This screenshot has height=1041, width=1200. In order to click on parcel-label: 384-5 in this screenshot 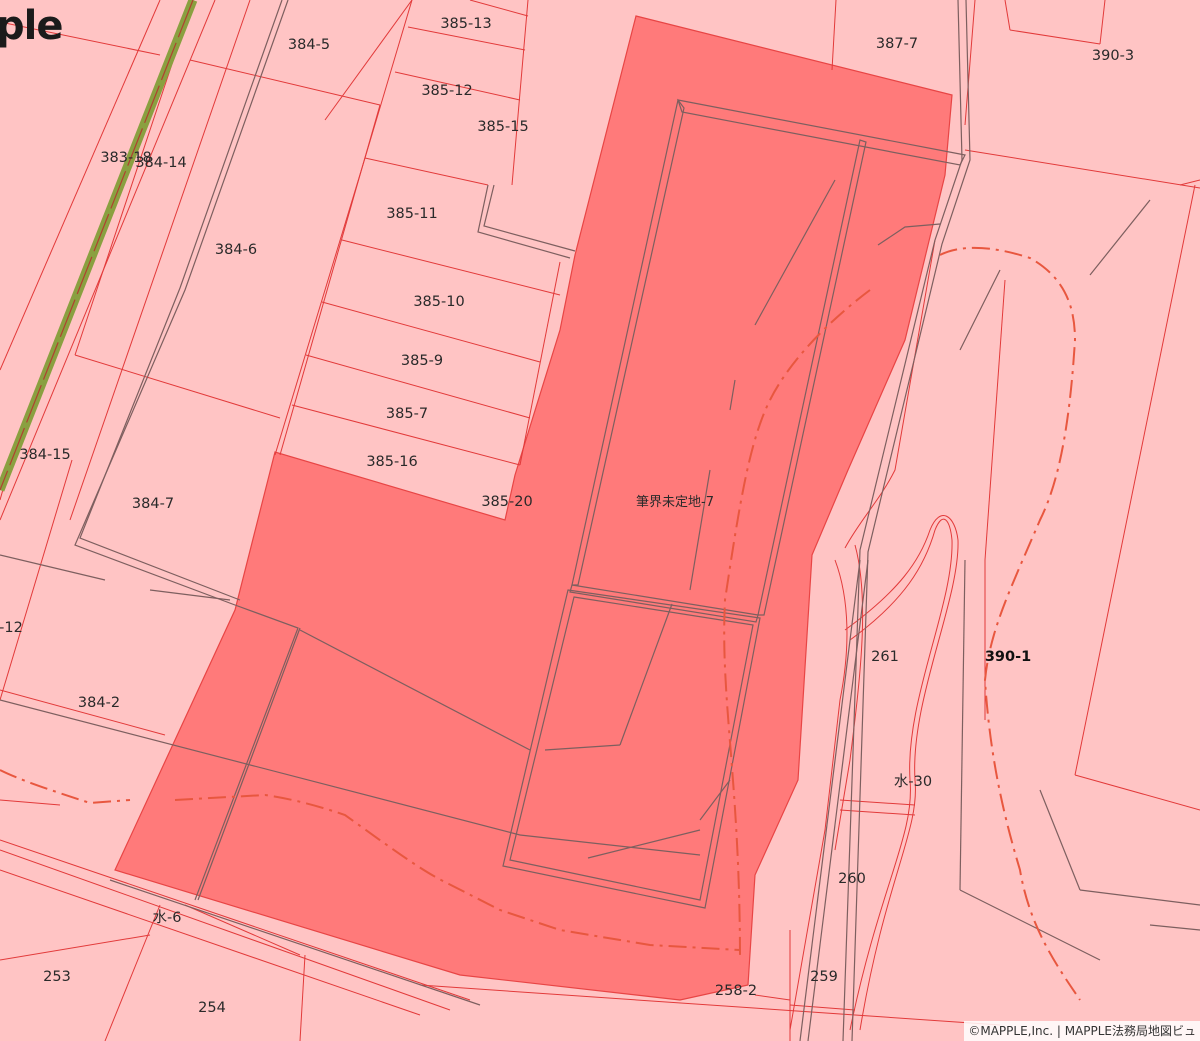, I will do `click(309, 45)`.